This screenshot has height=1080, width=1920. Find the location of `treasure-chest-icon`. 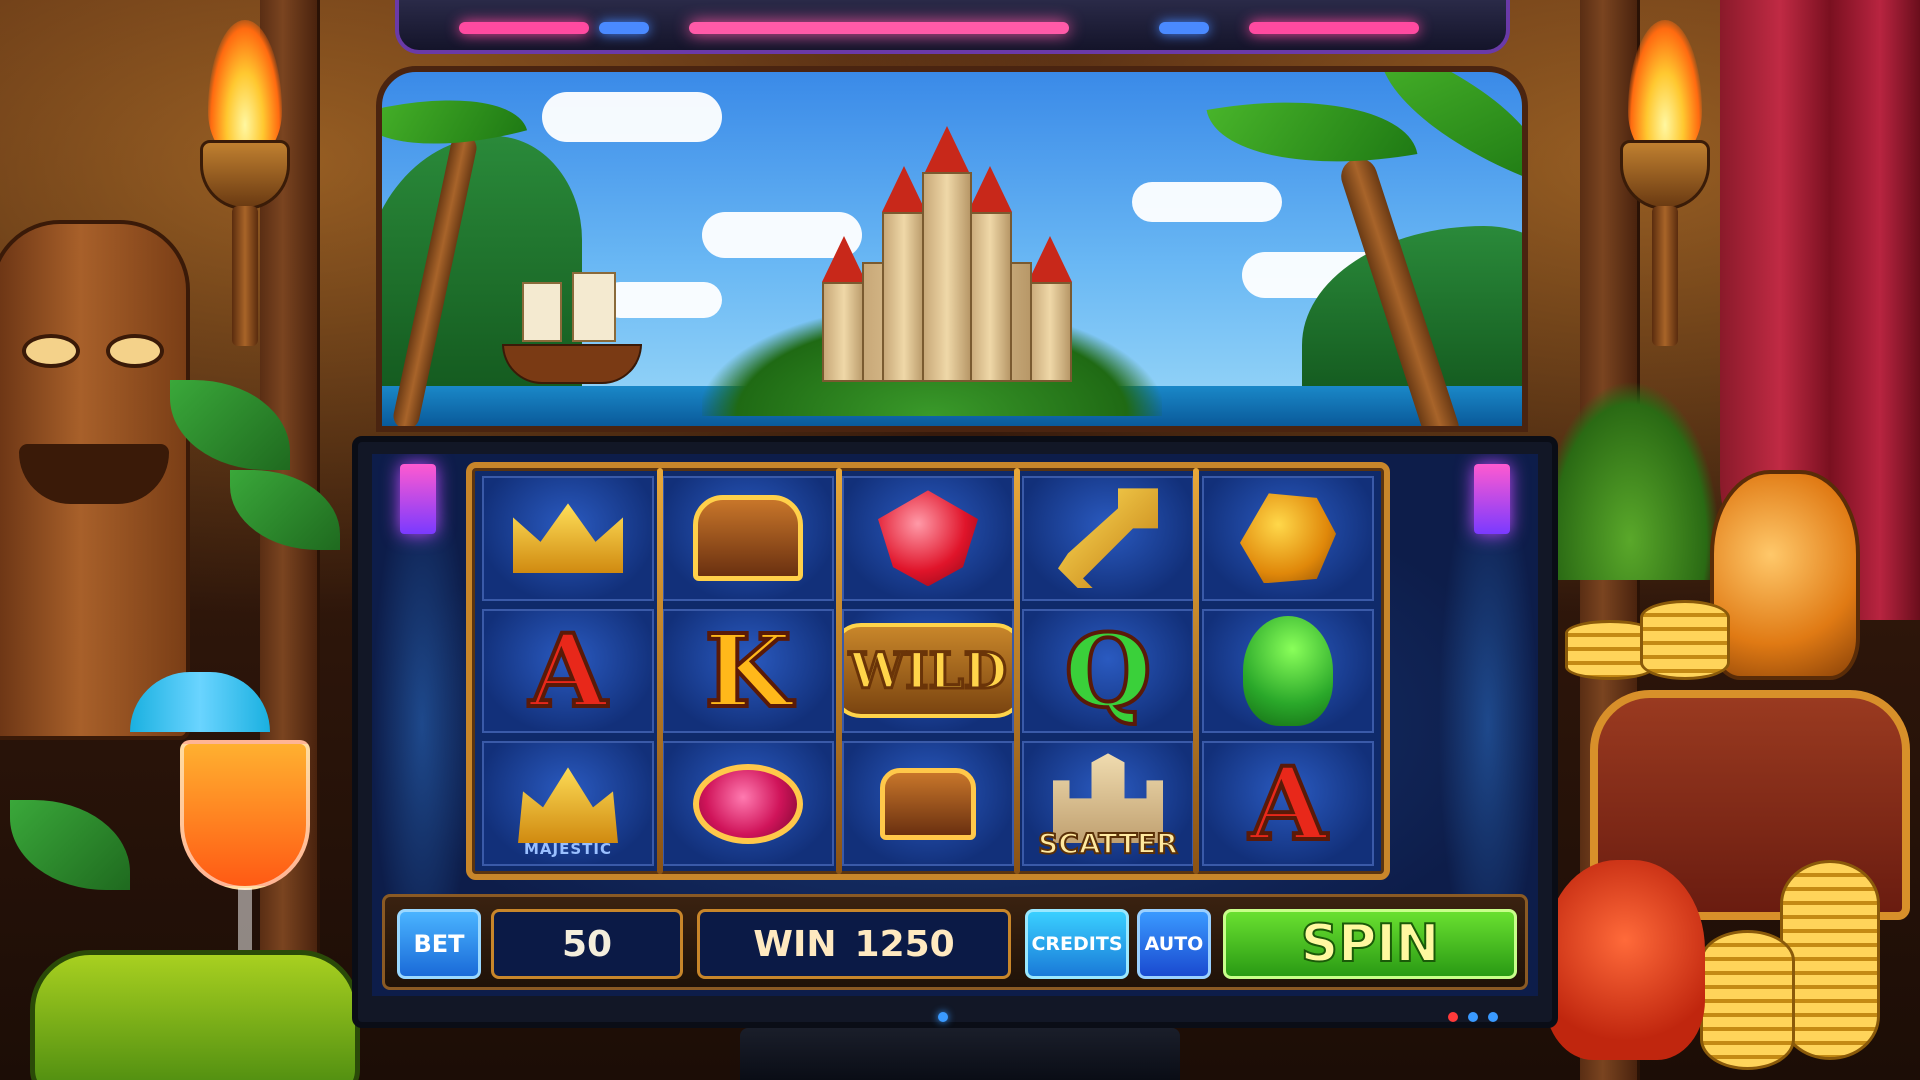

treasure-chest-icon is located at coordinates (748, 538).